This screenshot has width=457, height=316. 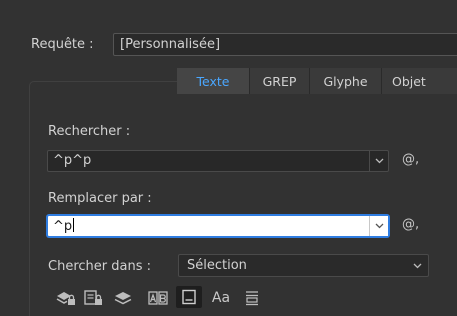 What do you see at coordinates (252, 298) in the screenshot?
I see `whole-word-icon` at bounding box center [252, 298].